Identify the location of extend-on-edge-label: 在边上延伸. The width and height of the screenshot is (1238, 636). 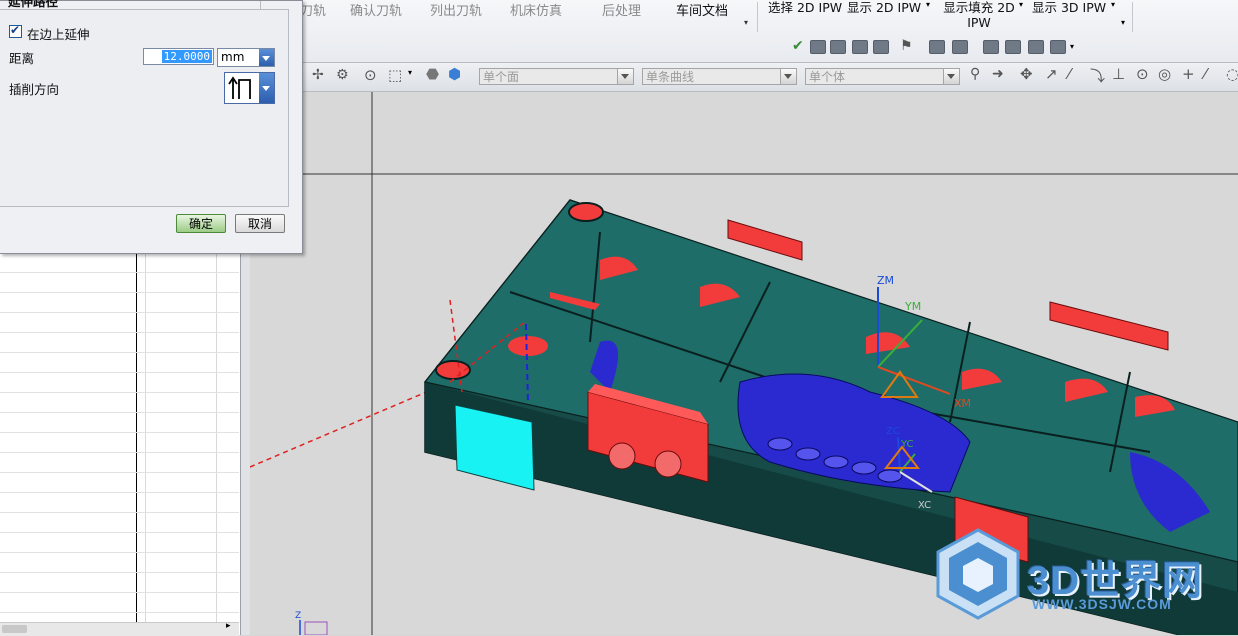
(58, 34).